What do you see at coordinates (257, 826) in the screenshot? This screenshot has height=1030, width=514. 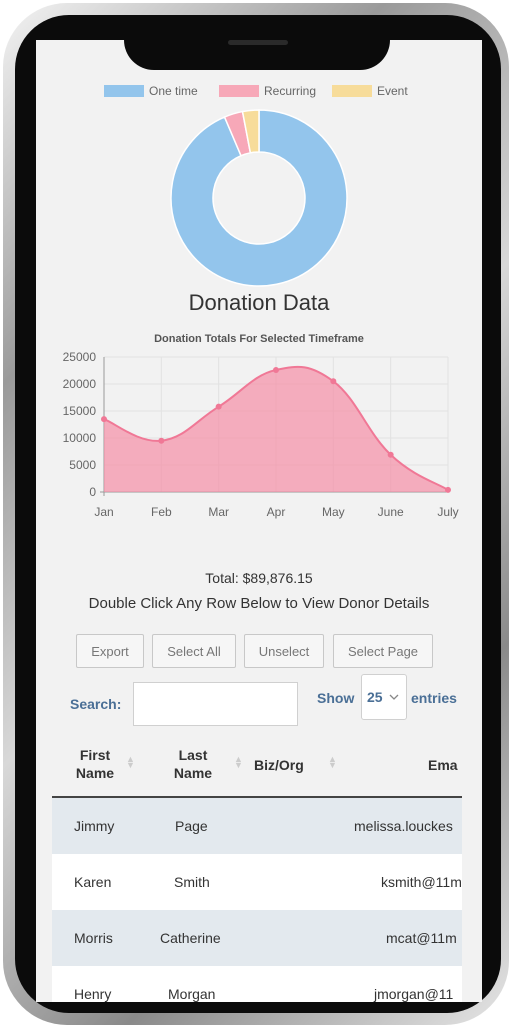 I see `table-row: Jimmy Page melissa.louckes` at bounding box center [257, 826].